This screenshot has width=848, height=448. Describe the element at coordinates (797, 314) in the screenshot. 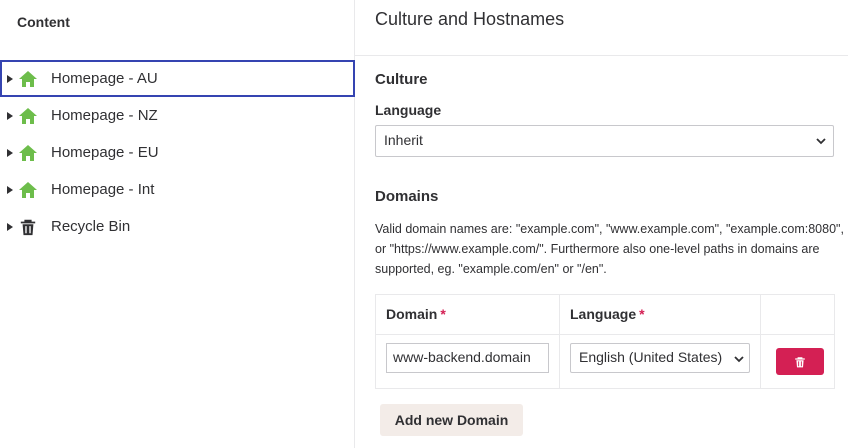

I see `column-header-actions` at that location.